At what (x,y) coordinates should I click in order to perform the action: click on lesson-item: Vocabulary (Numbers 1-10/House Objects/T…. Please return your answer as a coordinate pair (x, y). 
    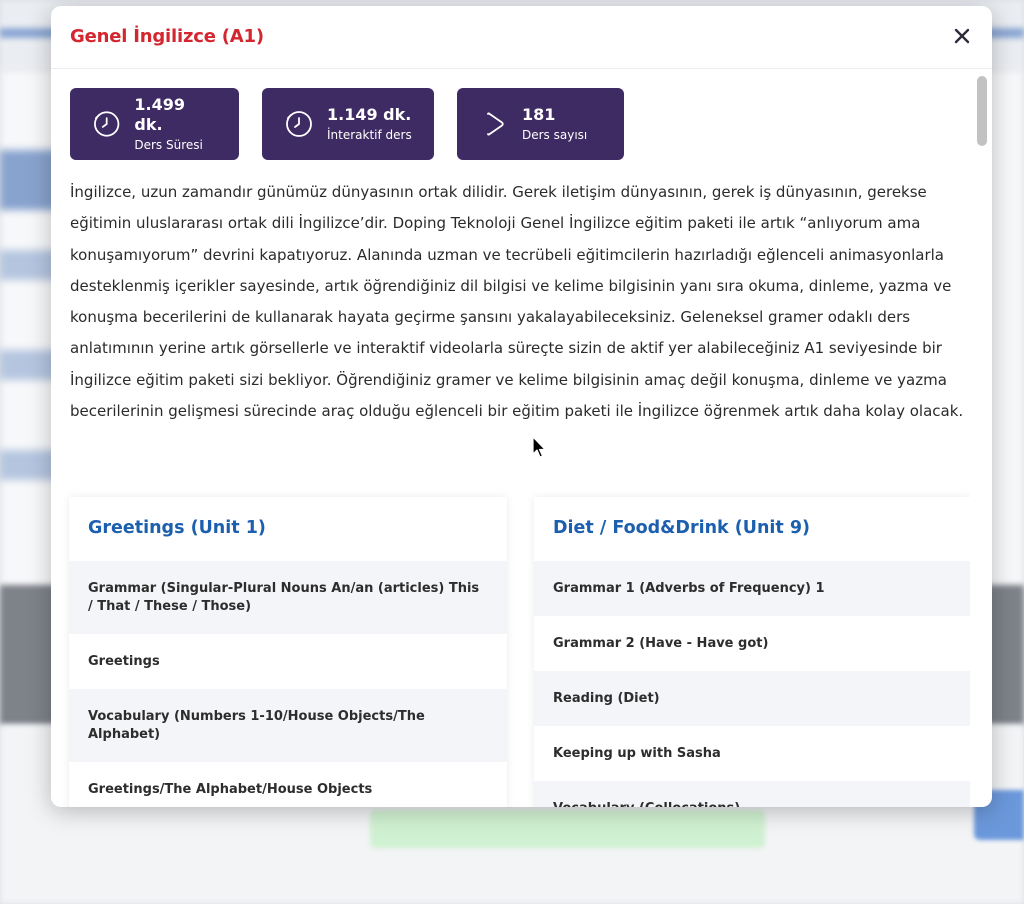
    Looking at the image, I should click on (288, 725).